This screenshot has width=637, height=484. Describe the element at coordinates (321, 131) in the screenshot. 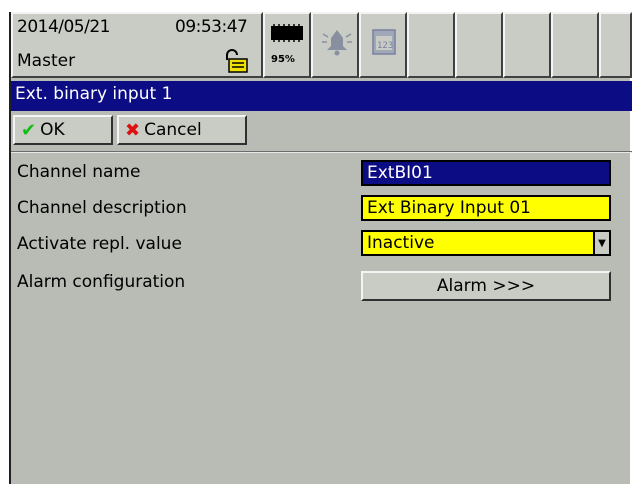

I see `toolbar: ✔ OK ✖ Cancel` at that location.